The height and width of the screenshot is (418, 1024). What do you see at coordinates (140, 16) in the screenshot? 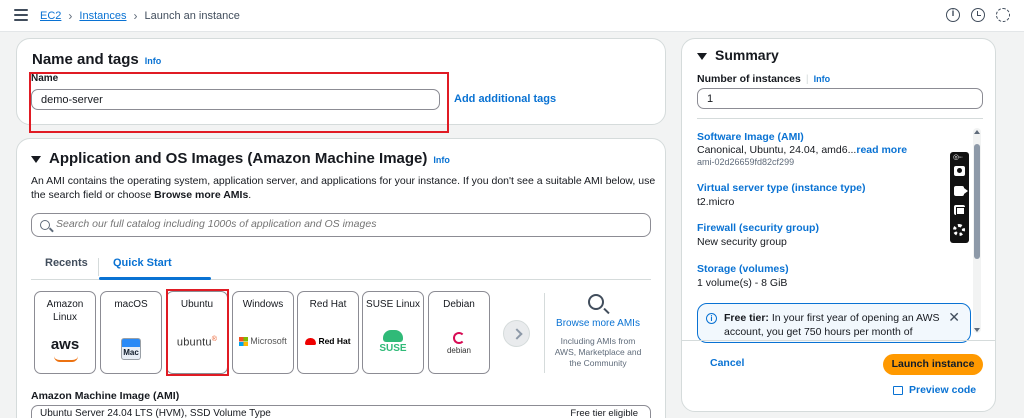
I see `breadcrumb: EC2 › Instances › Launch an instance` at bounding box center [140, 16].